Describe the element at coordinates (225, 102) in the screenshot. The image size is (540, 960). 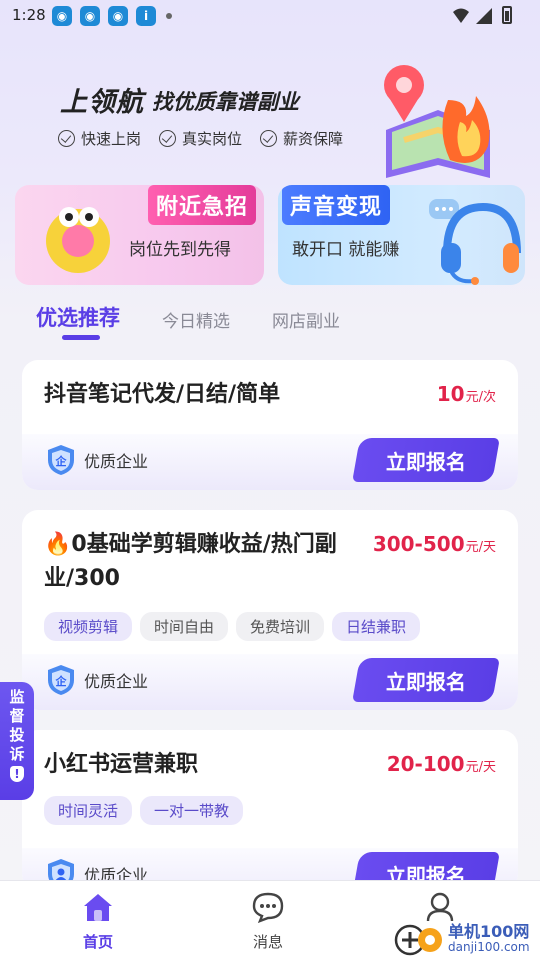
I see `hero-subtitle: 找优质靠谱副业` at that location.